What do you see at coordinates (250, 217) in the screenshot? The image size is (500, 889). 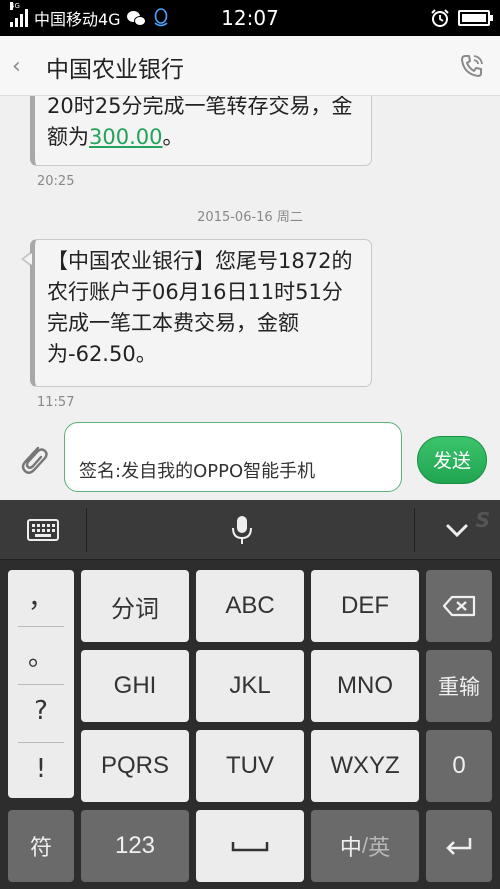 I see `date-separator: 2015-06-16 周二` at bounding box center [250, 217].